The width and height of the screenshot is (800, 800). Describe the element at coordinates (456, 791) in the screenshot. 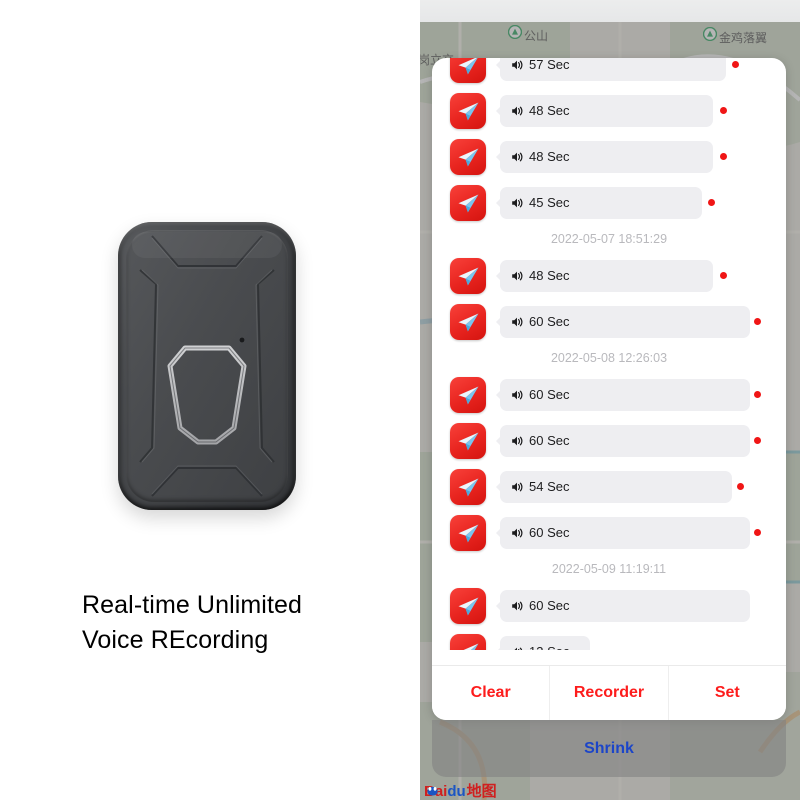

I see `watermark-du: du` at that location.